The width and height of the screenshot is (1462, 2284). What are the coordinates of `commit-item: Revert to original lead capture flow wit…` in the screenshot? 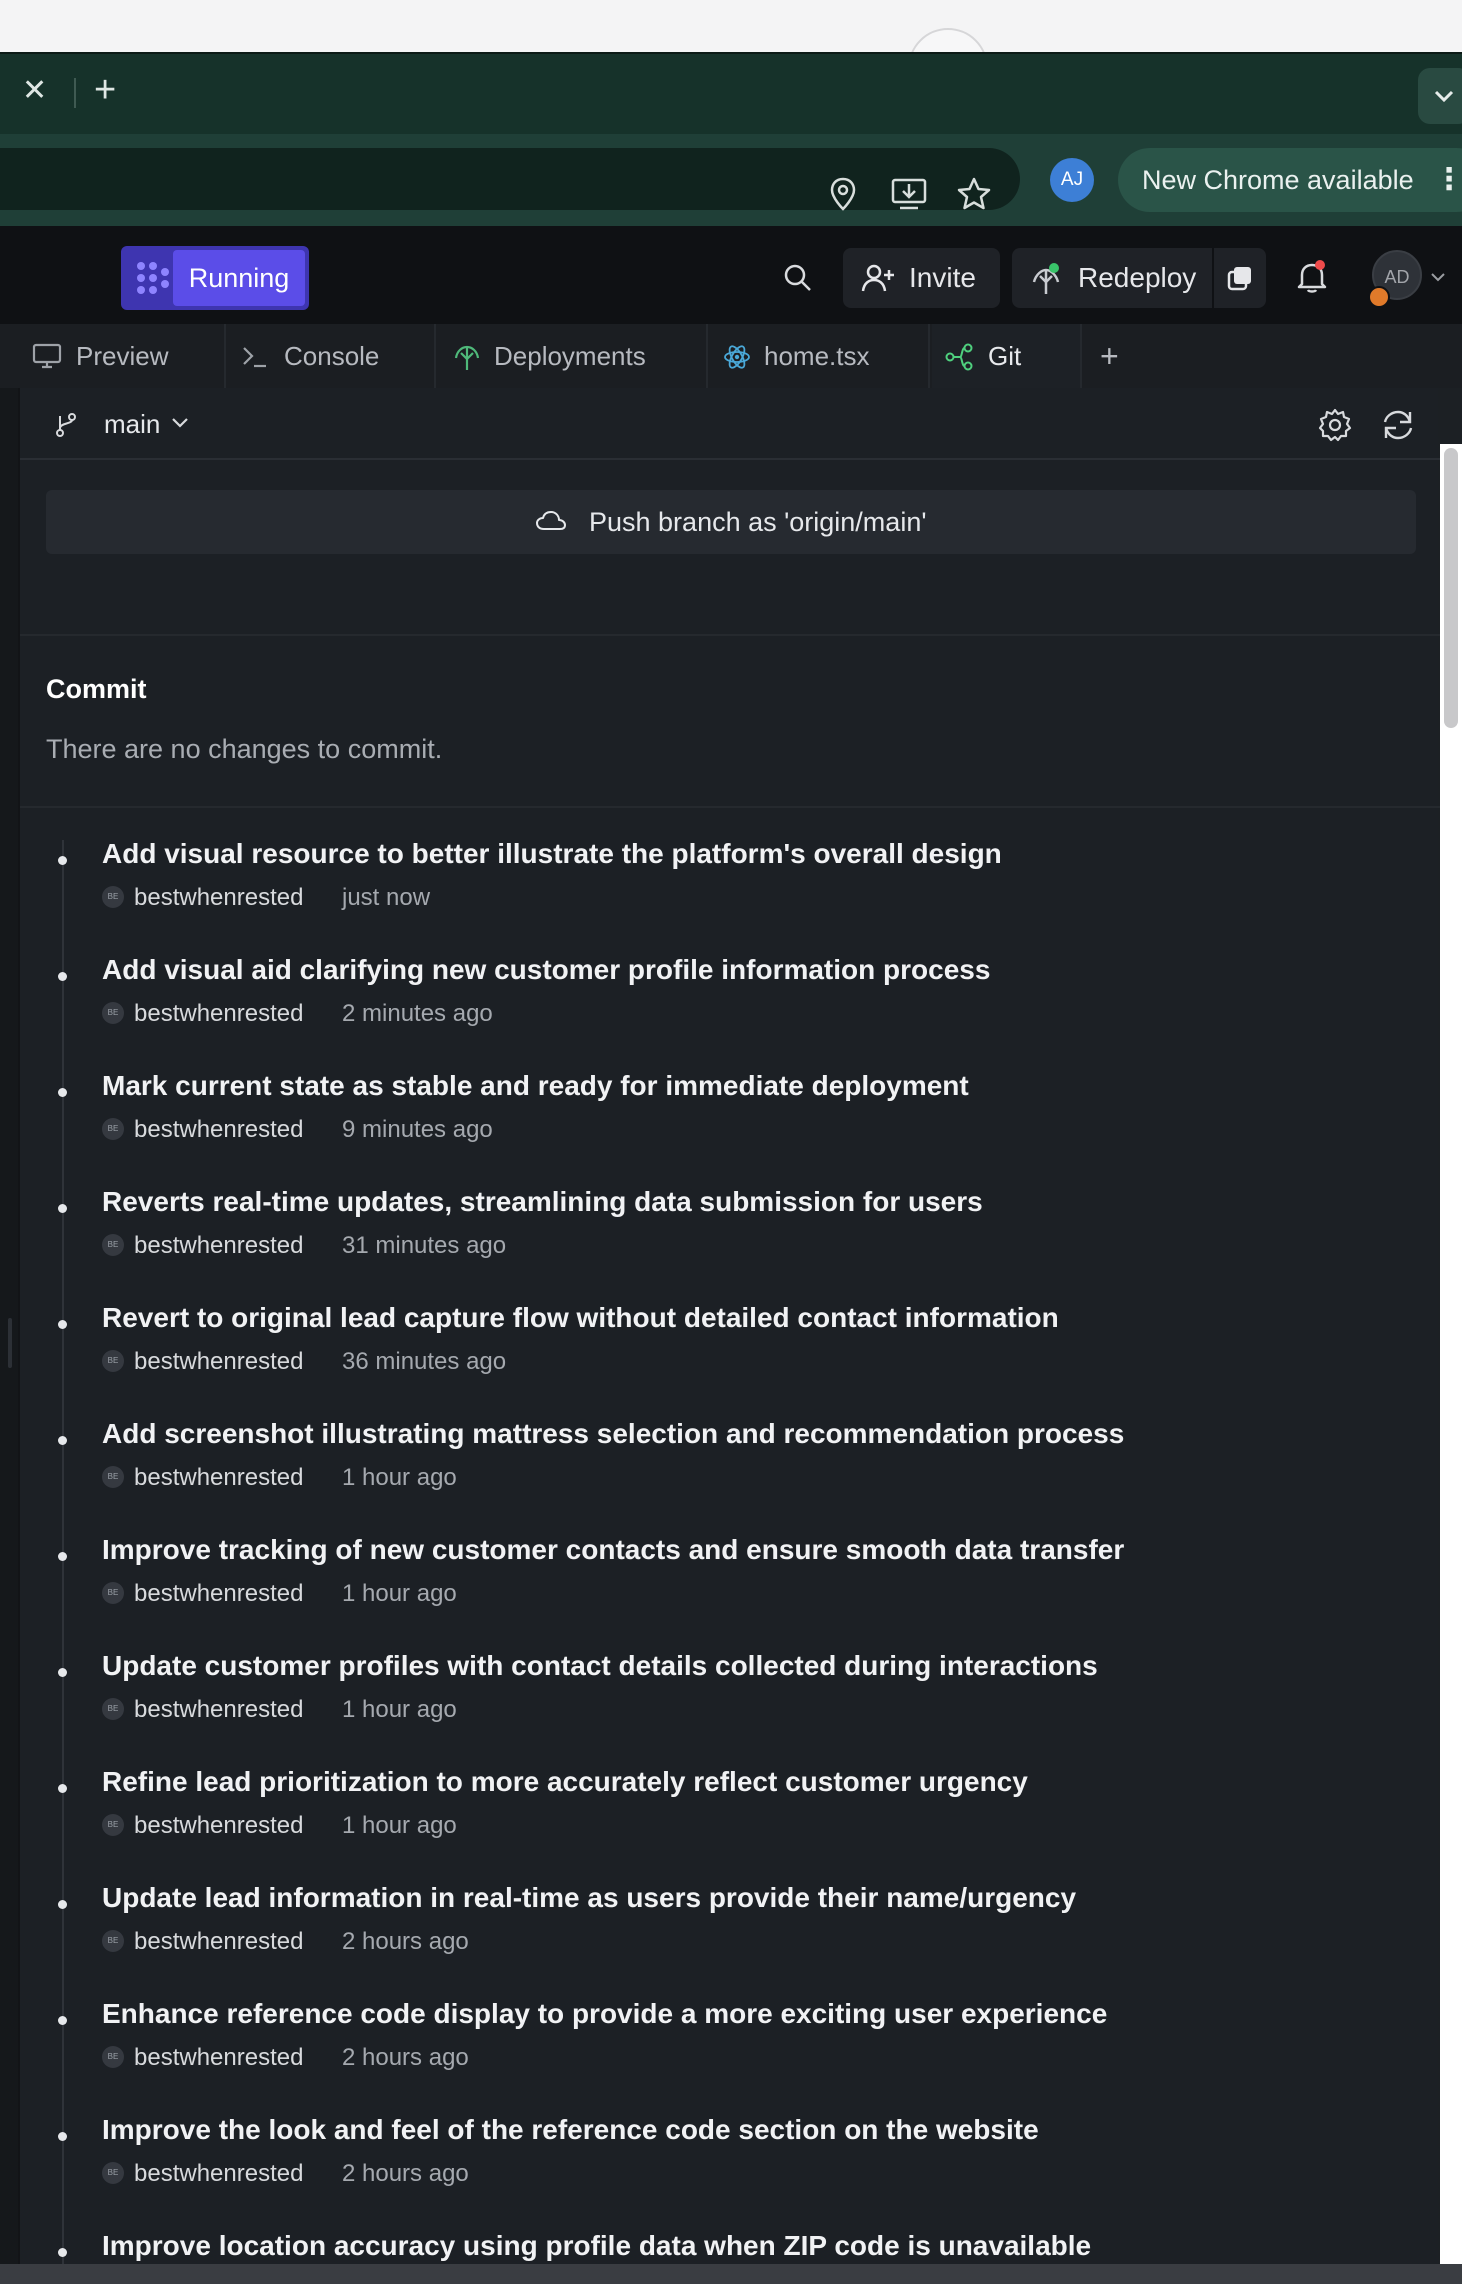 It's located at (720, 1360).